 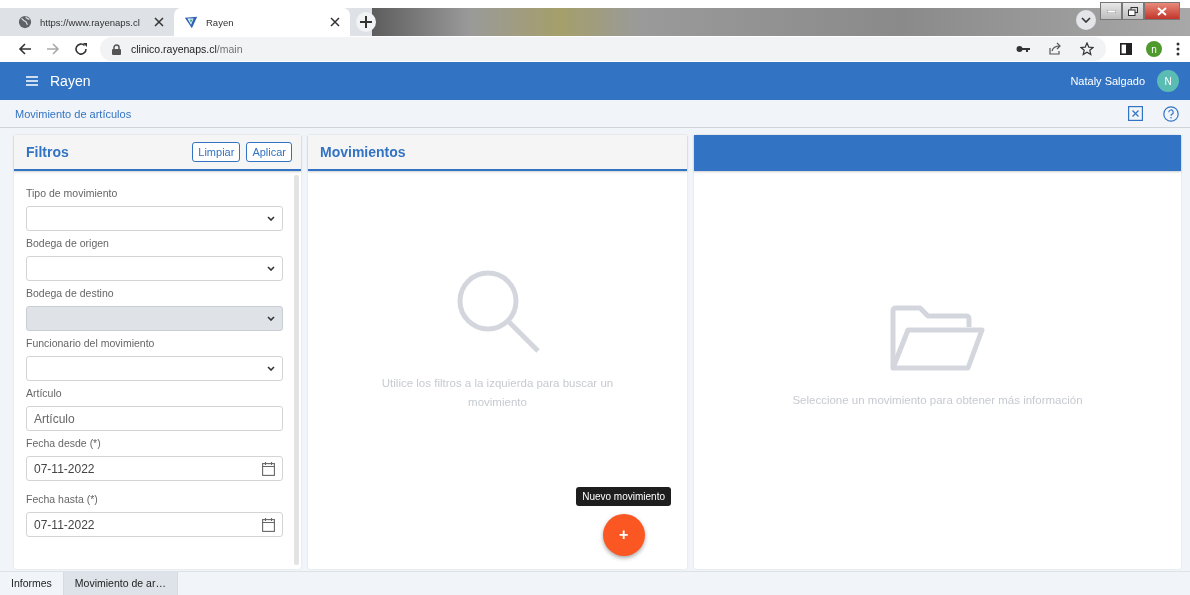 What do you see at coordinates (296, 370) in the screenshot?
I see `scrollbar` at bounding box center [296, 370].